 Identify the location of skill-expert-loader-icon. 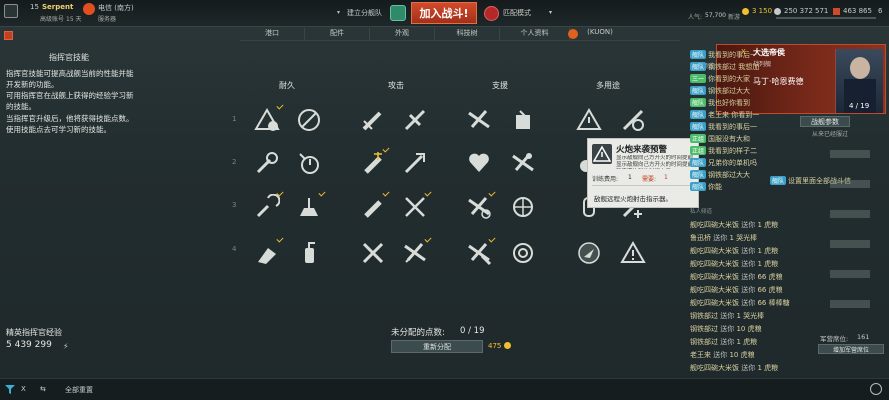
(373, 163).